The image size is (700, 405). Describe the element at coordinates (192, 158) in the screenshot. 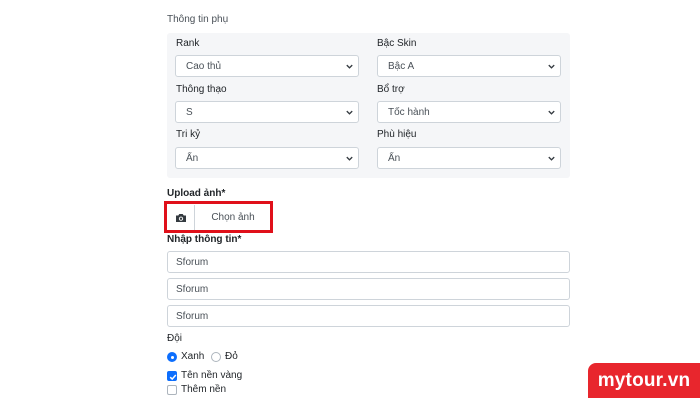

I see `soulmate-select-value: Ẩn` at that location.